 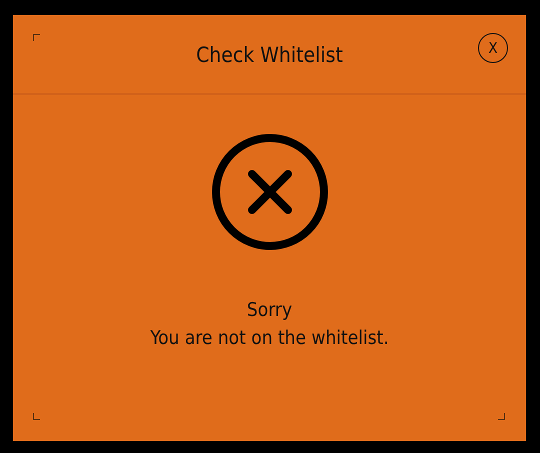 What do you see at coordinates (269, 55) in the screenshot?
I see `dialog-title: Check Whitelist` at bounding box center [269, 55].